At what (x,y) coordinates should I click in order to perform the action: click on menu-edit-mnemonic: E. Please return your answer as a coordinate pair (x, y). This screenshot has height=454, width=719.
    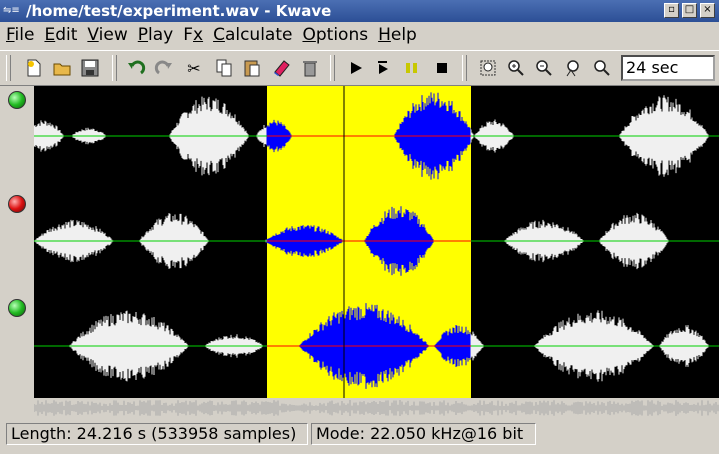
    Looking at the image, I should click on (50, 35).